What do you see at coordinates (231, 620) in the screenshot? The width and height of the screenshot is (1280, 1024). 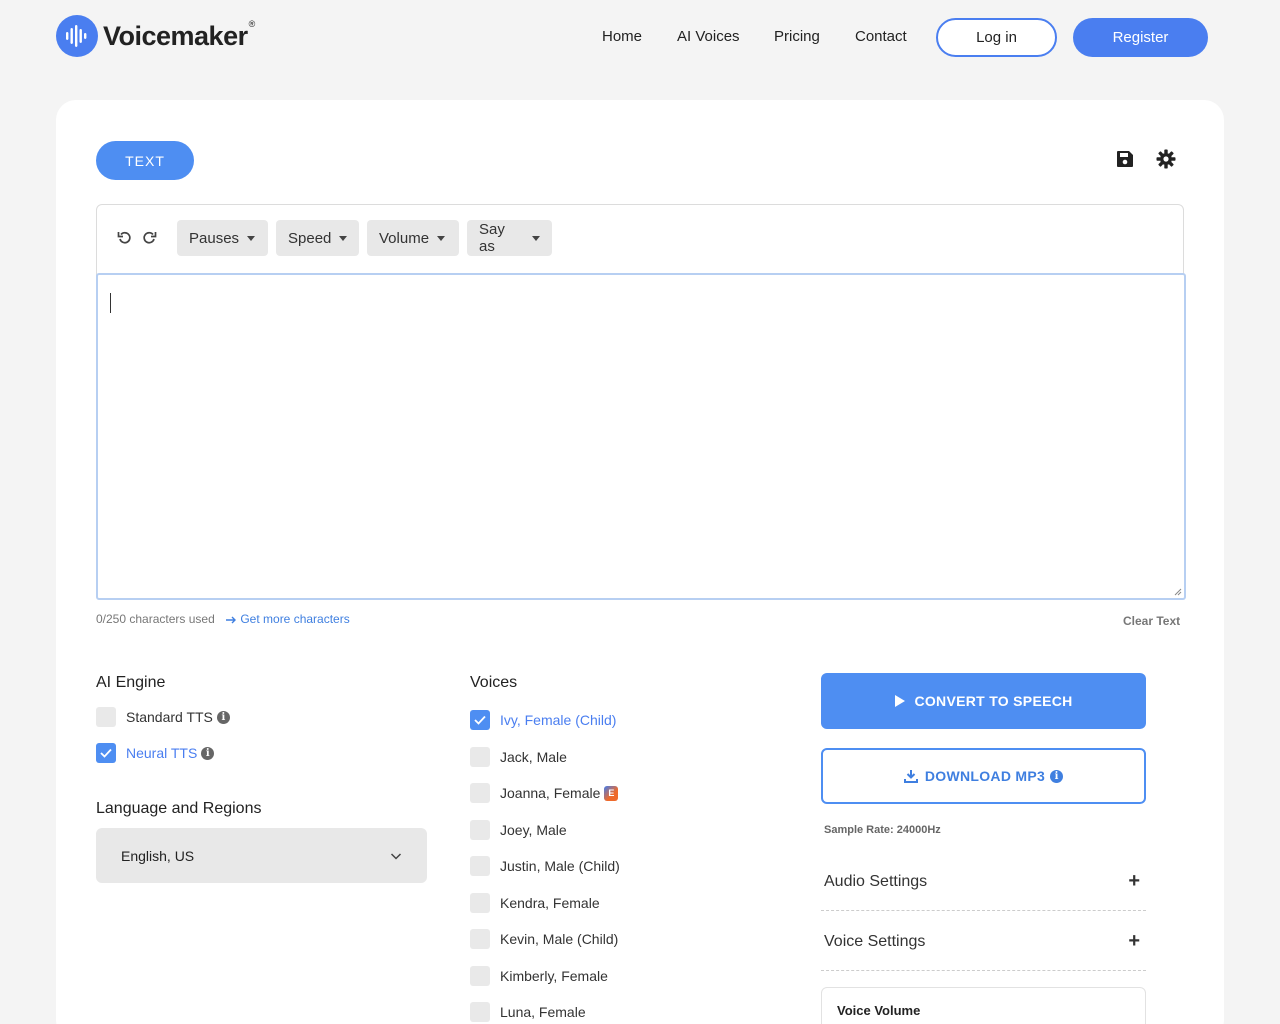 I see `arrow-right-icon` at bounding box center [231, 620].